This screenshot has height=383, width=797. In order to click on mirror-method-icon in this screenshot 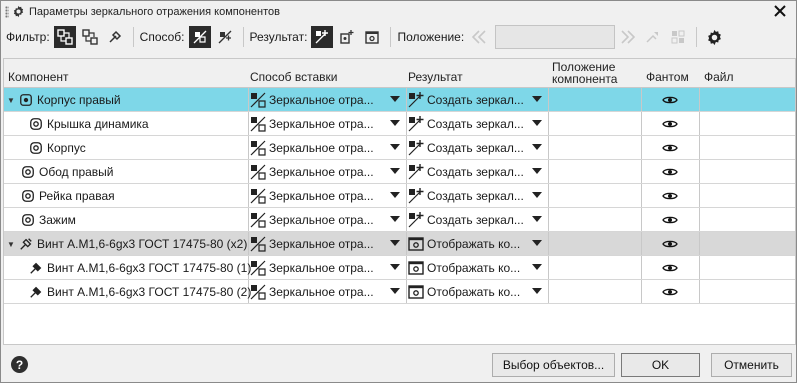, I will do `click(199, 37)`.